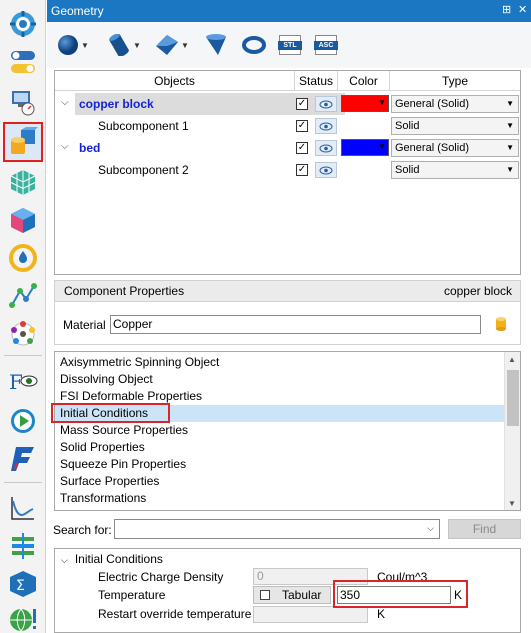  I want to click on sphere-button: ▼, so click(73, 45).